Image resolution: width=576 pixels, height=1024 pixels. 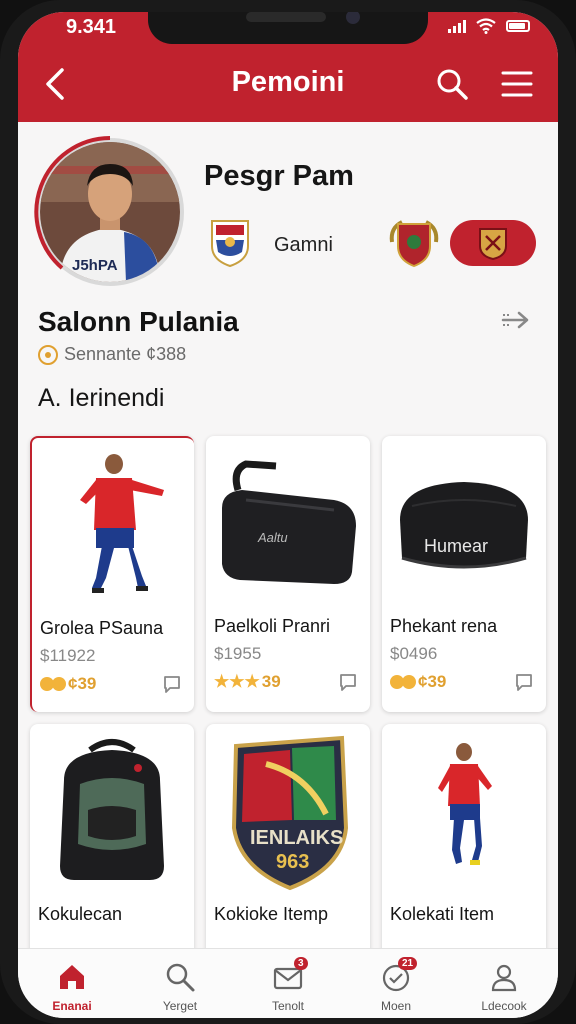 I want to click on crest-text-2: 963, so click(x=292, y=862).